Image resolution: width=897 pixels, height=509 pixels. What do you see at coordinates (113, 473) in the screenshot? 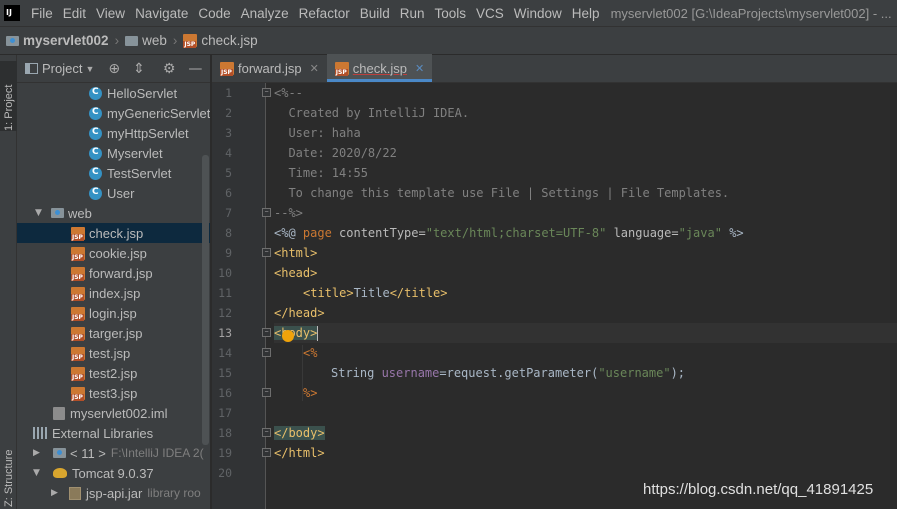
I see `tree-item-tomcat: ▼ Tomcat 9.0.37` at bounding box center [113, 473].